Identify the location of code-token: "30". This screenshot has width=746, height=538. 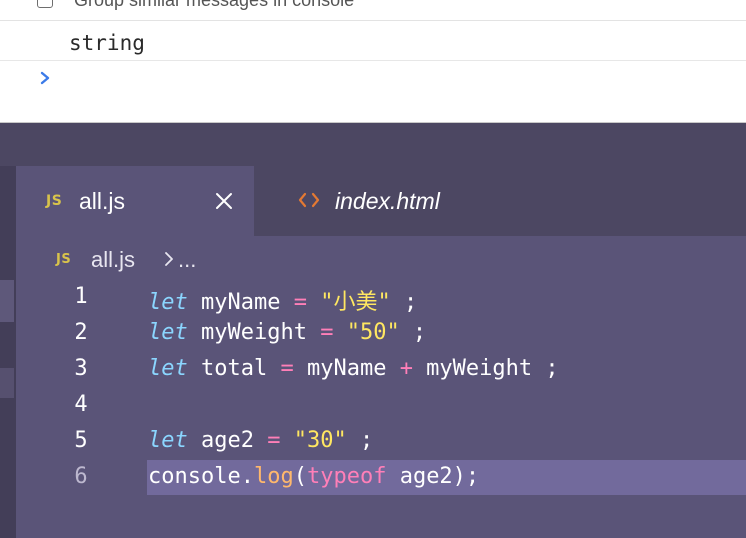
(320, 440).